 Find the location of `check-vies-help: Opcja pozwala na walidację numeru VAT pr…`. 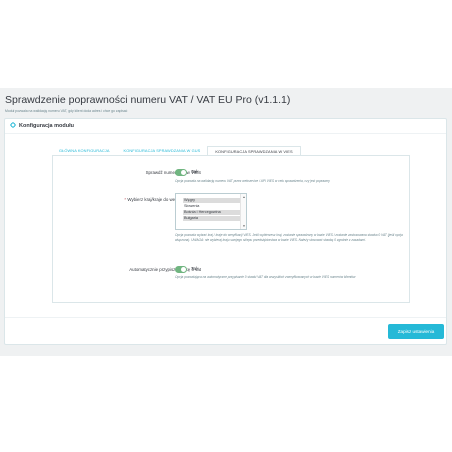

check-vies-help: Opcja pozwala na walidację numeru VAT pr… is located at coordinates (252, 181).